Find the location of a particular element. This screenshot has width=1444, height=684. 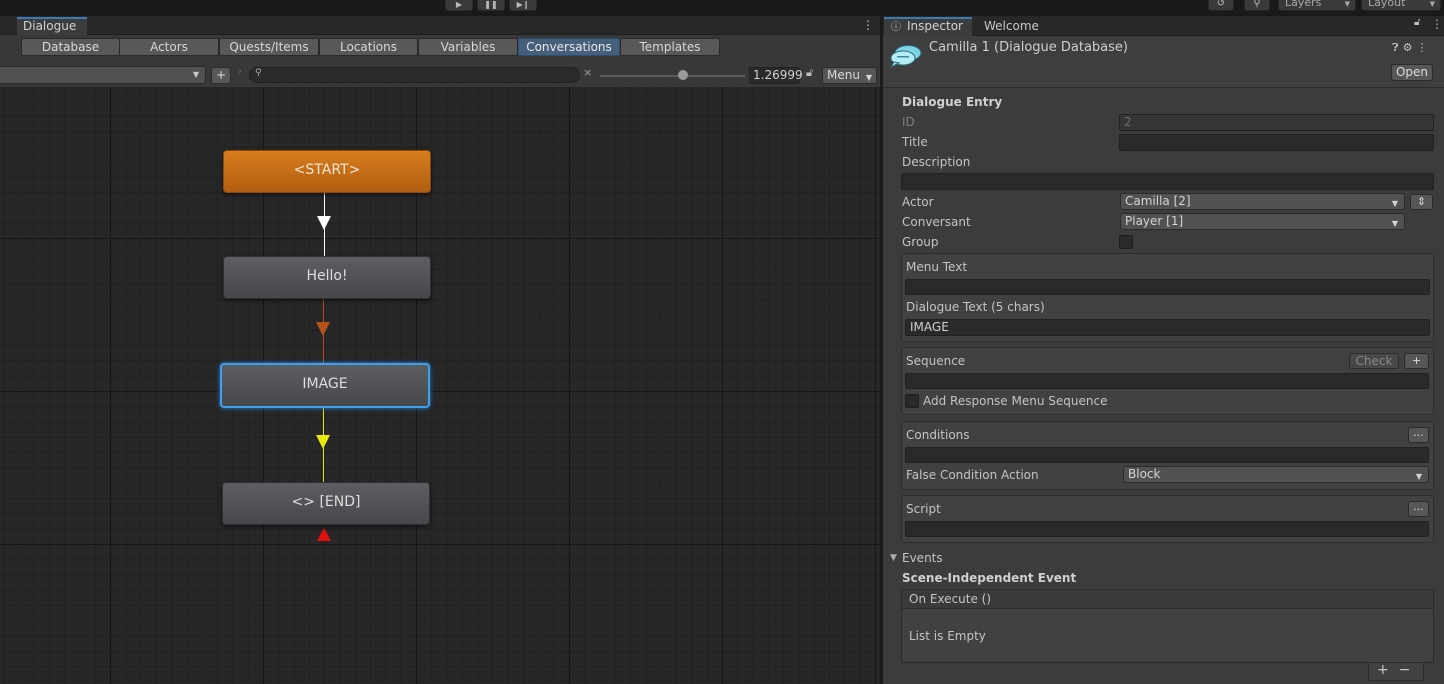

header-tools: ❓︎⚙︎⋮ is located at coordinates (1412, 48).